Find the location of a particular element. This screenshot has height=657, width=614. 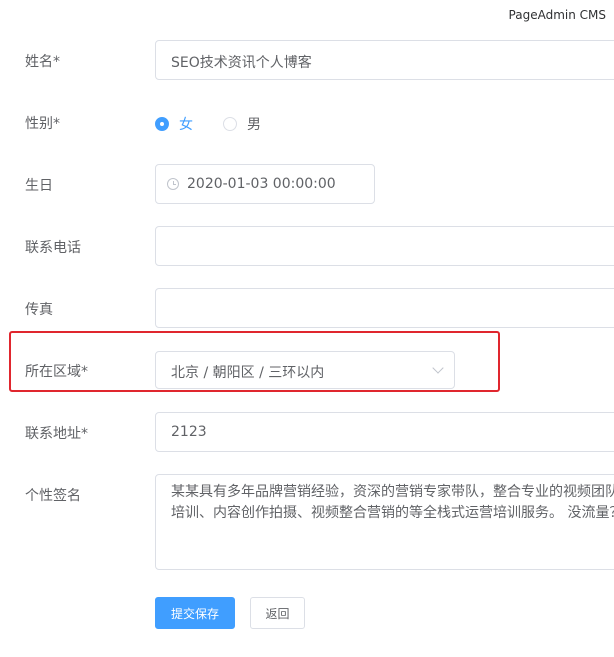

fax-label: 传真 is located at coordinates (39, 310).